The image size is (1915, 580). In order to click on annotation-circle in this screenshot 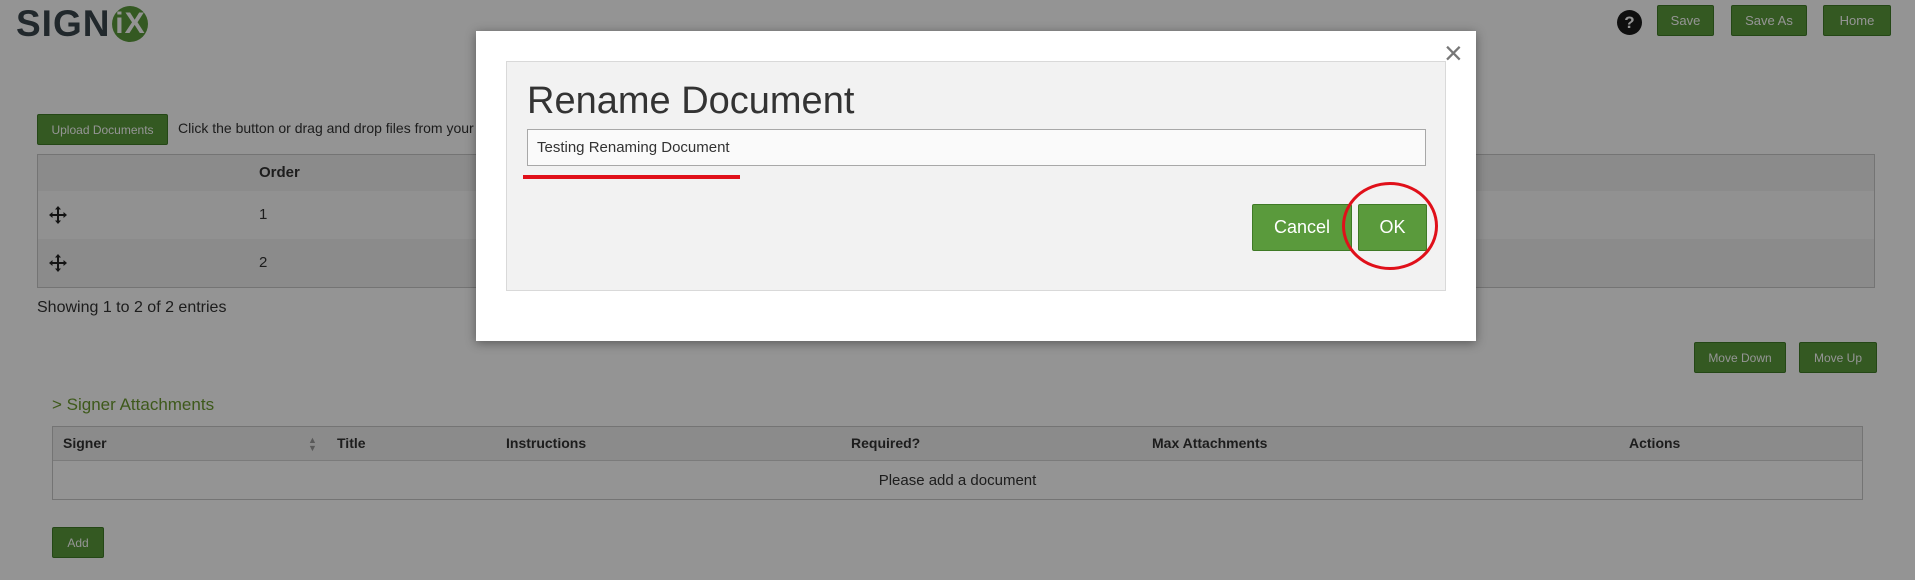, I will do `click(1390, 226)`.